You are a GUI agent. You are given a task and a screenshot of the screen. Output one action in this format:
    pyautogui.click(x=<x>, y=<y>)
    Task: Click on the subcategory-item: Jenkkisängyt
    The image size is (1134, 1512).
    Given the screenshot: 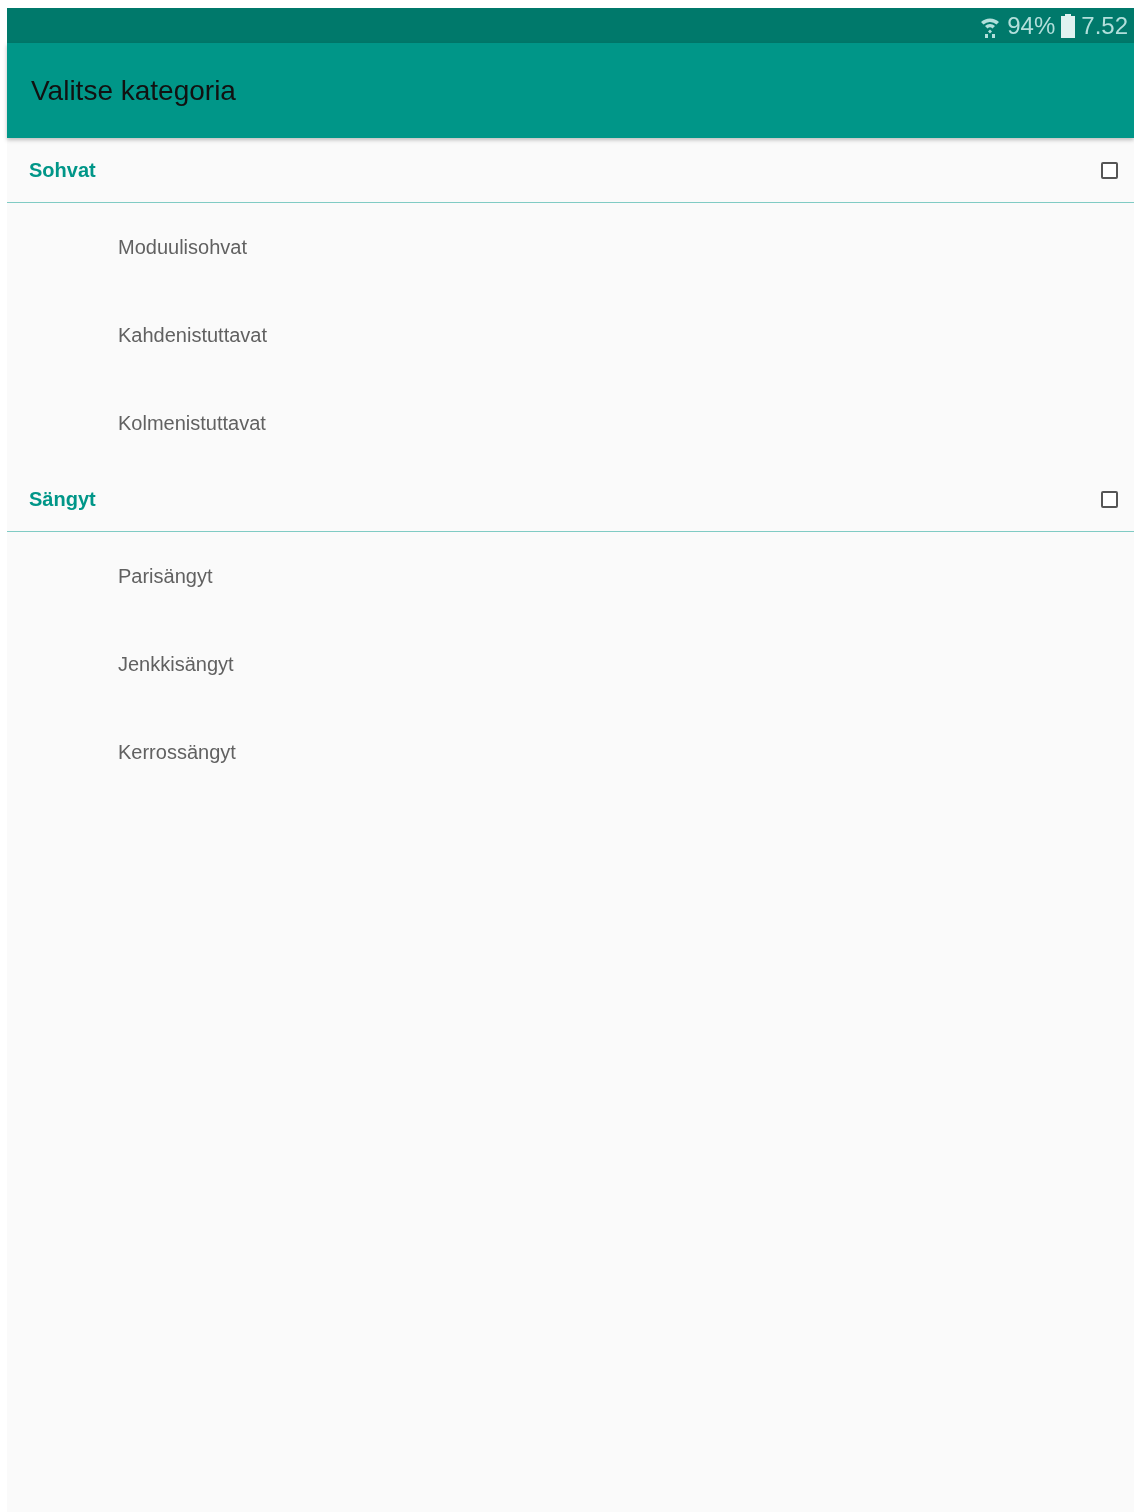 What is the action you would take?
    pyautogui.click(x=176, y=664)
    